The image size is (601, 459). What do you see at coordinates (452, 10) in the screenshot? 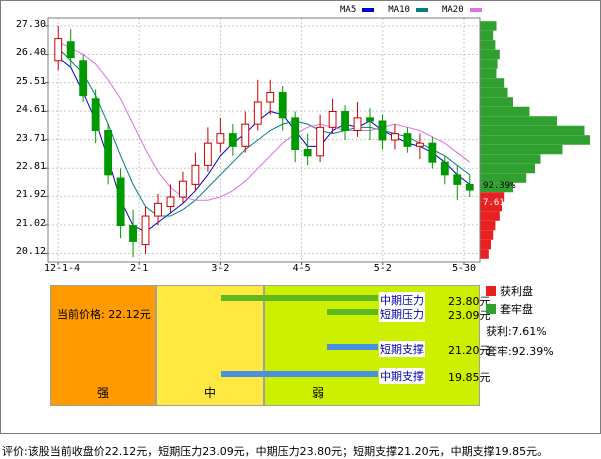
I see `legend-ma20-label: MA20` at bounding box center [452, 10].